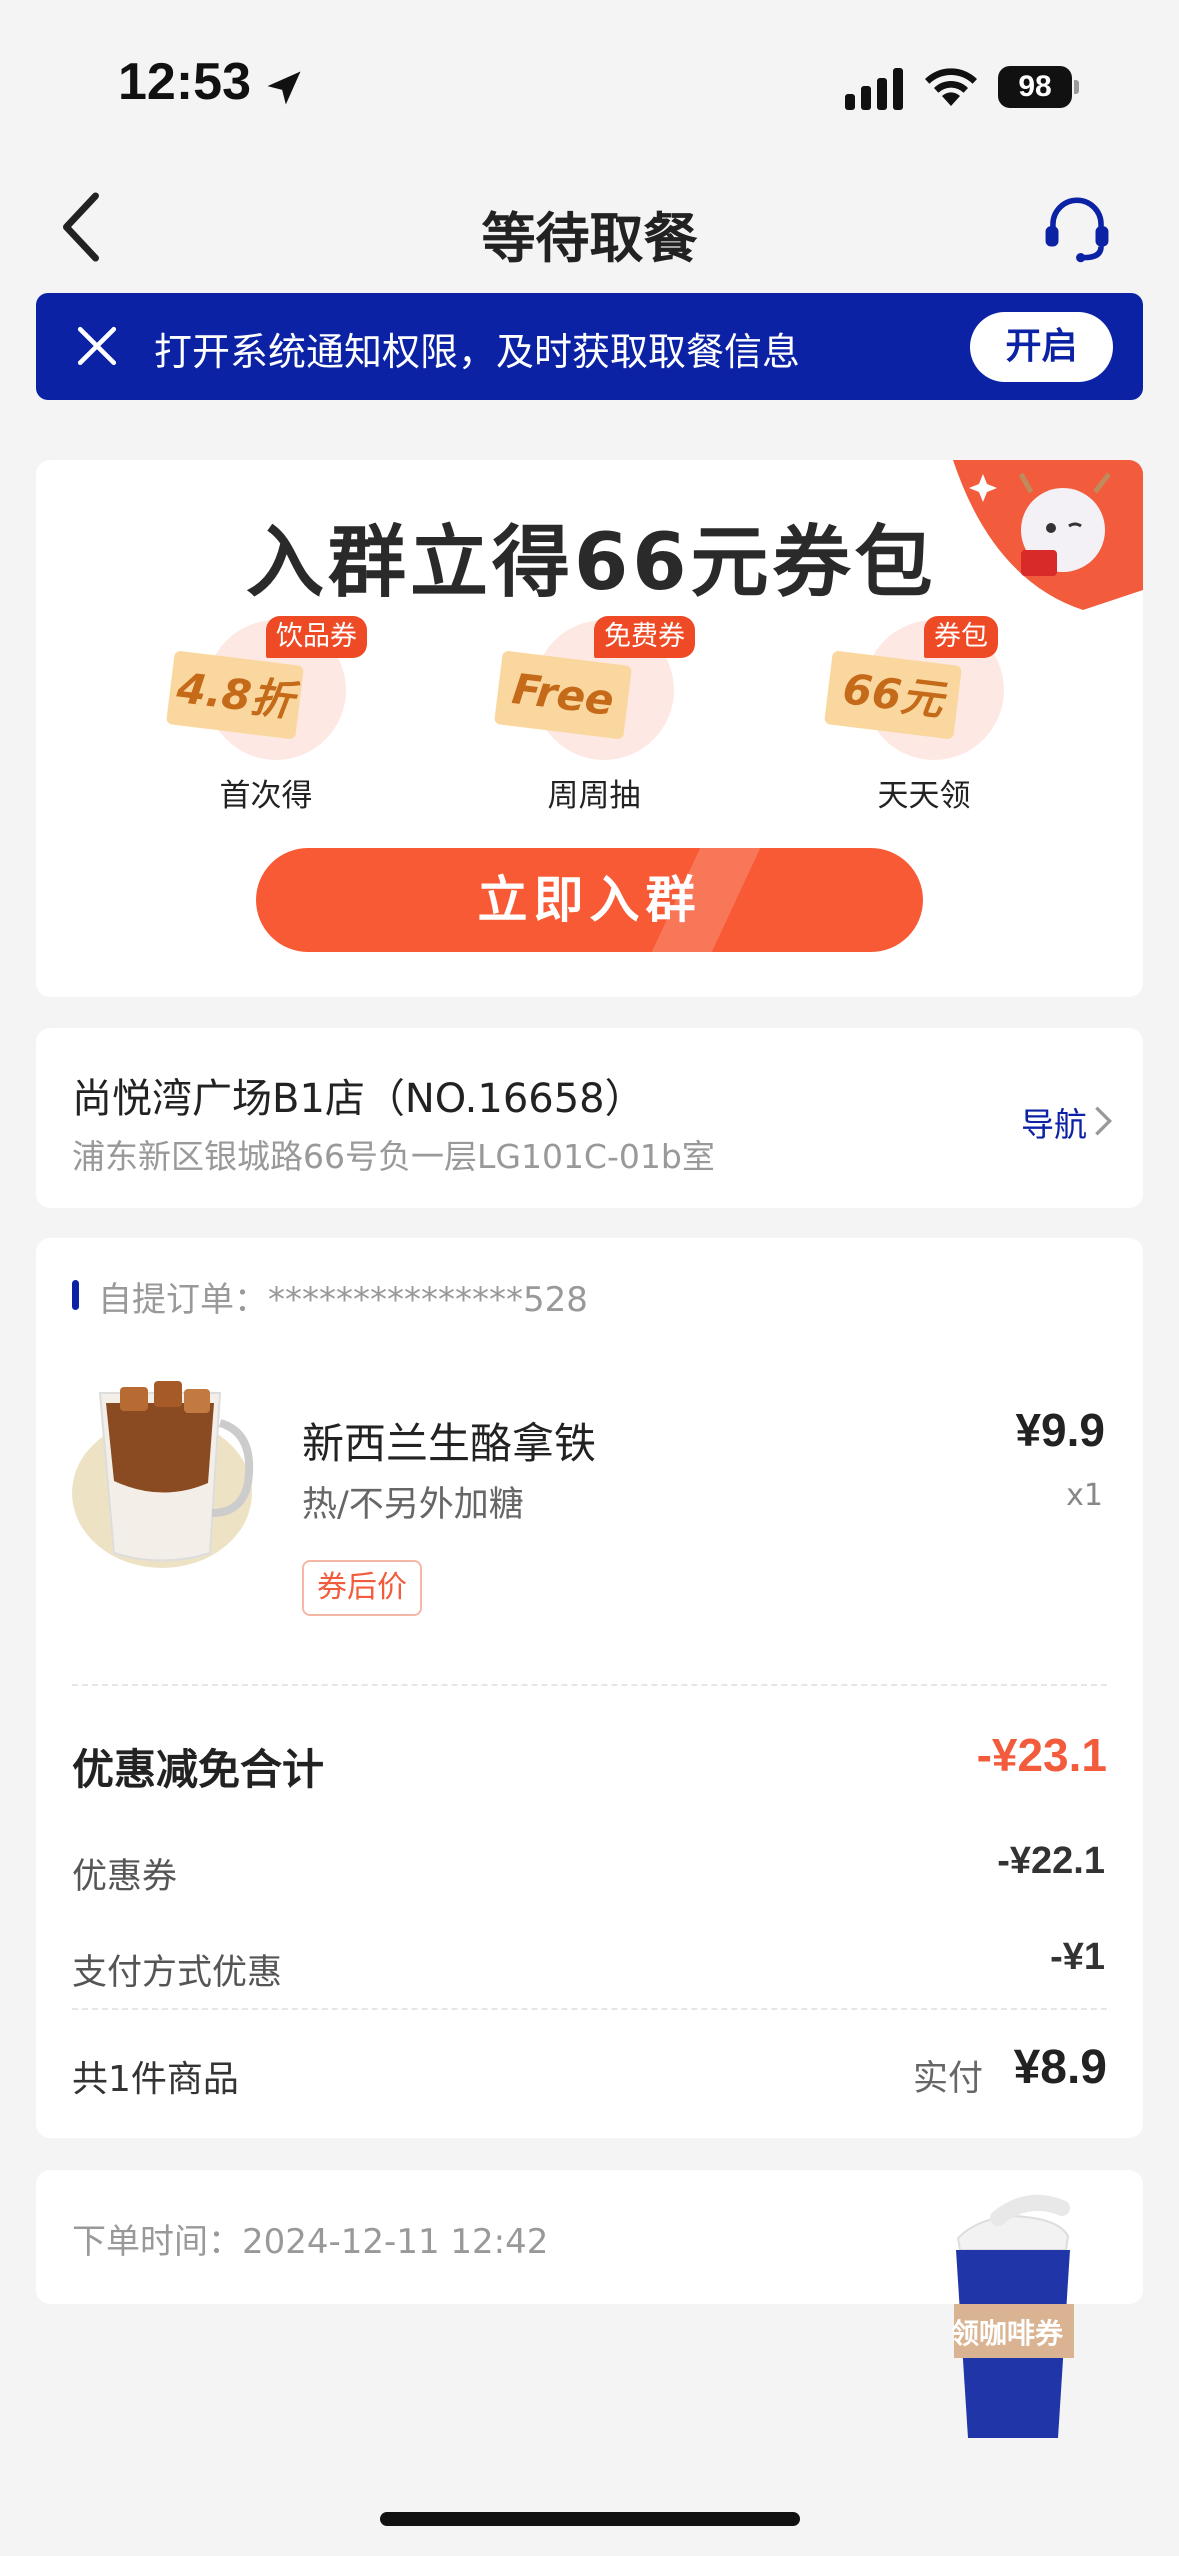 This screenshot has width=1179, height=2556. What do you see at coordinates (177, 1973) in the screenshot?
I see `payment-discount-label: 支付方式优惠` at bounding box center [177, 1973].